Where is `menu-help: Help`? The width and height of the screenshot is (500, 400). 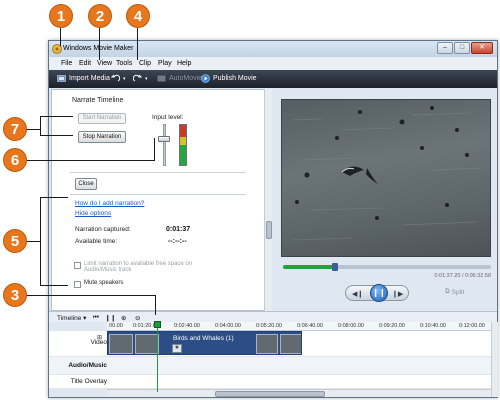
menu-help: Help is located at coordinates (184, 63).